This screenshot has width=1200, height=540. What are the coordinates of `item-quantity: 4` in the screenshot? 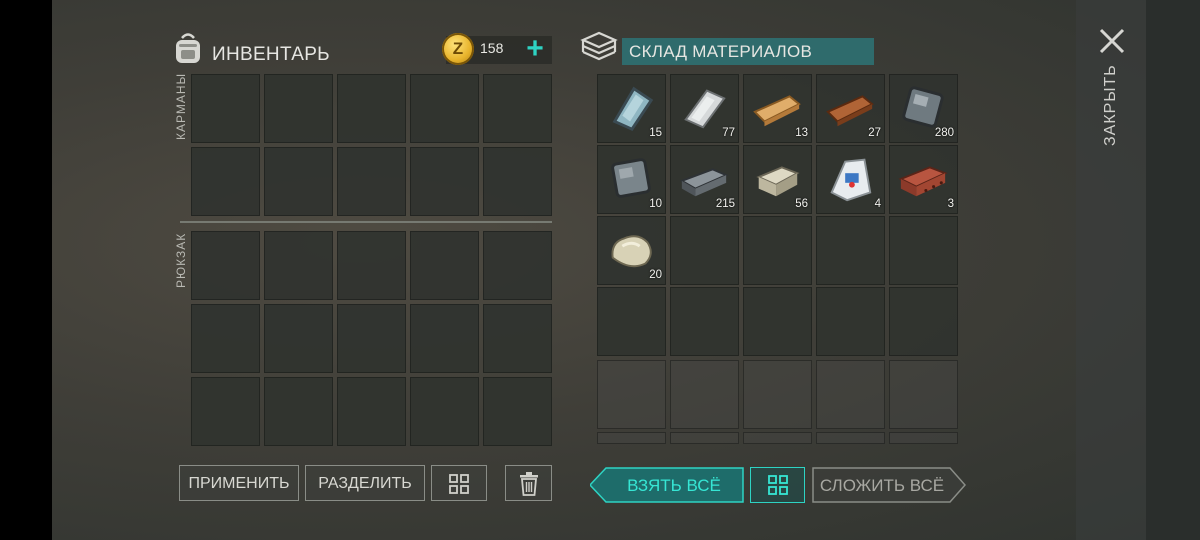 It's located at (877, 204).